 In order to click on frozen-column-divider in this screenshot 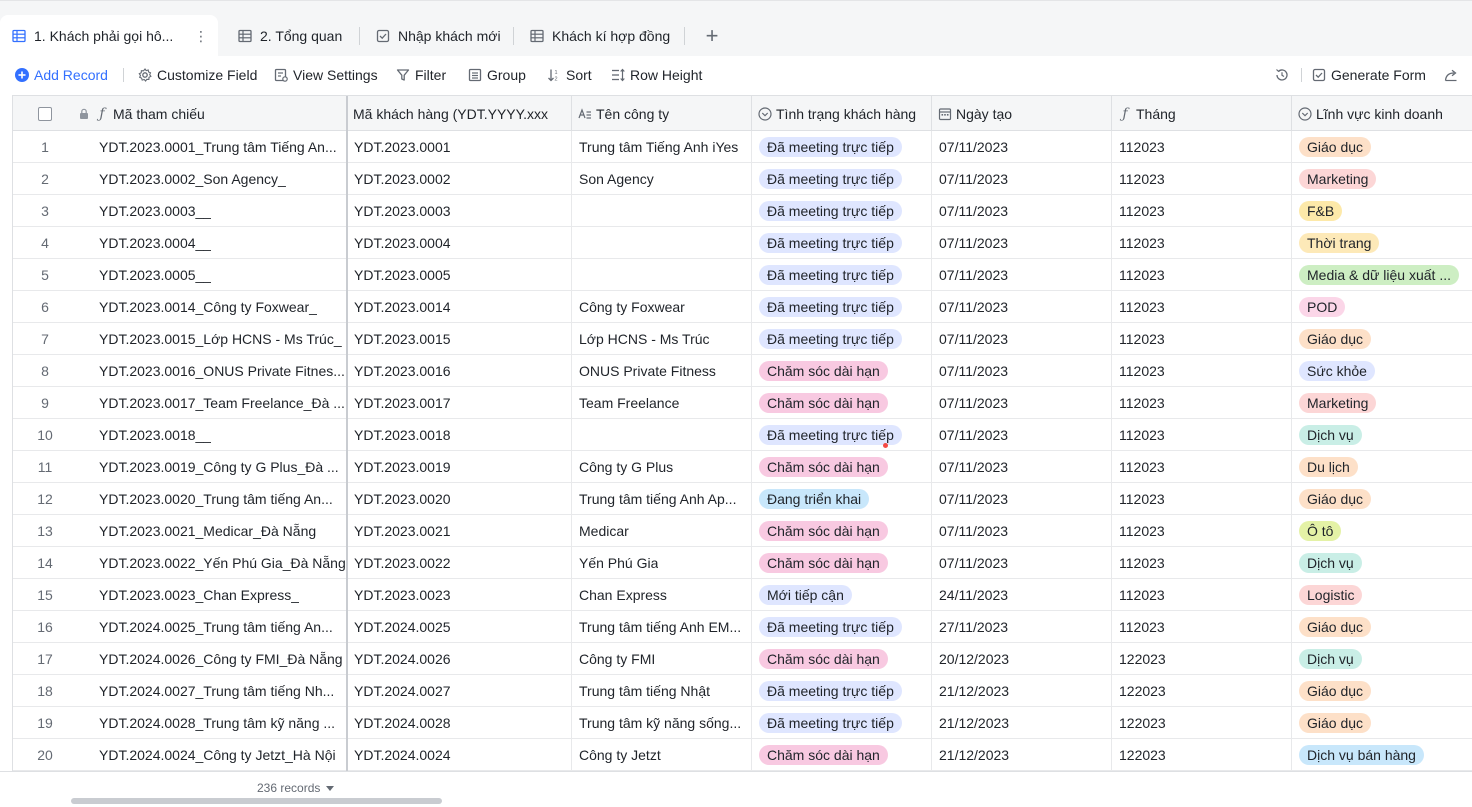, I will do `click(347, 433)`.